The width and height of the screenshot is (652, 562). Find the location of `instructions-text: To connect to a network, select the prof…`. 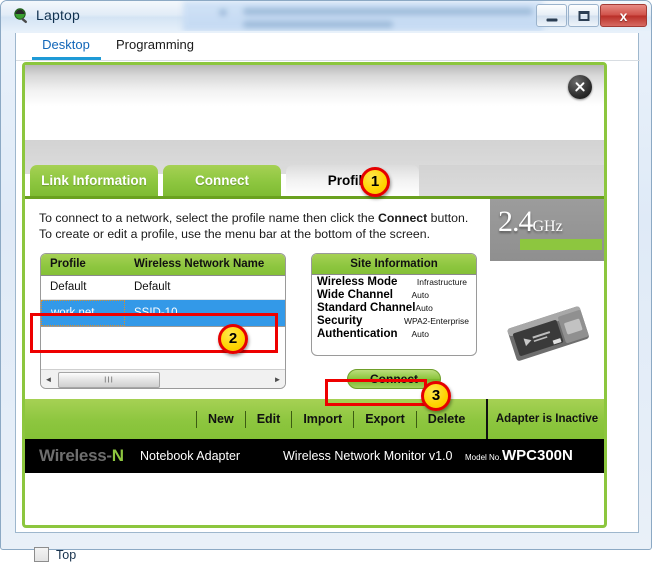

instructions-text: To connect to a network, select the prof… is located at coordinates (254, 226).